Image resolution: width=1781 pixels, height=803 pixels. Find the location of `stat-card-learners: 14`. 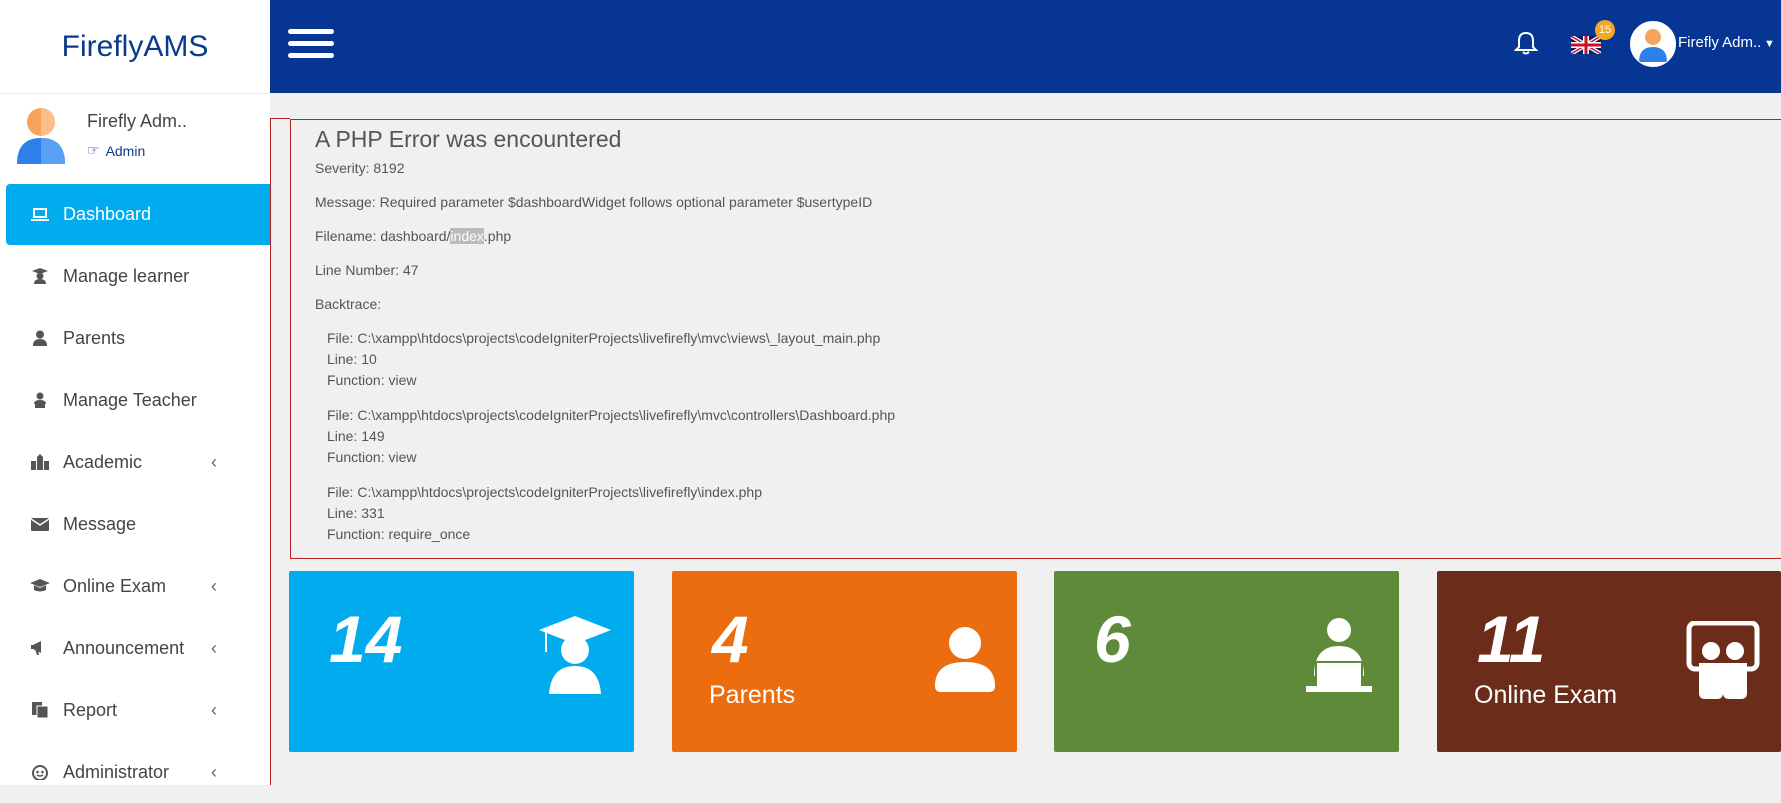

stat-card-learners: 14 is located at coordinates (461, 661).